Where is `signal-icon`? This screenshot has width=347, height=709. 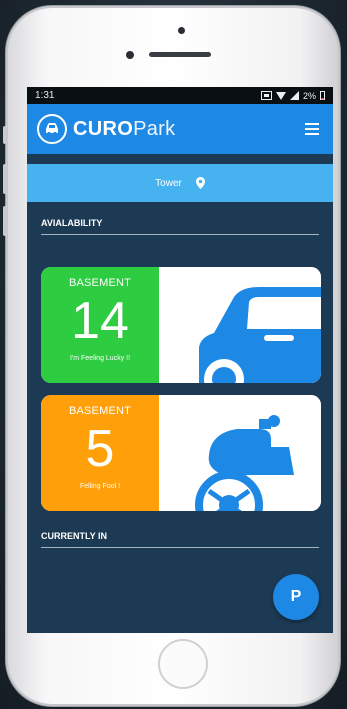 signal-icon is located at coordinates (294, 95).